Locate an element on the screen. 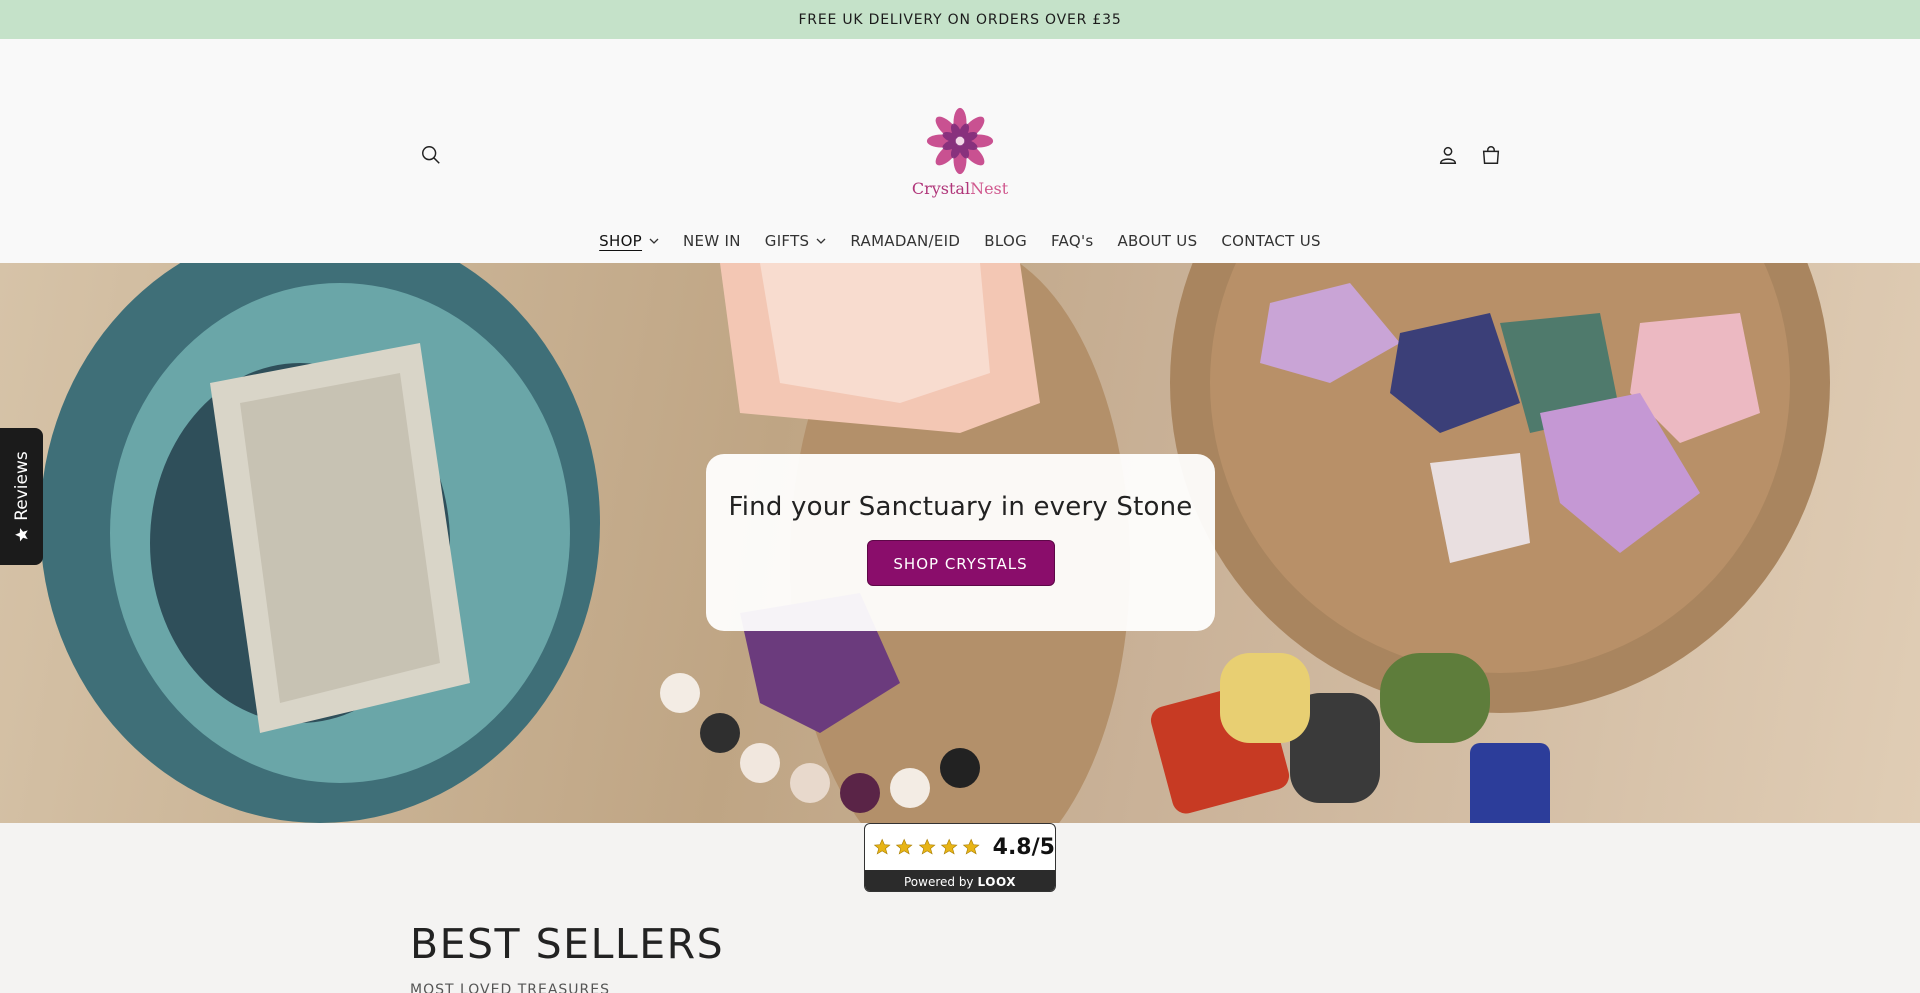 Image resolution: width=1920 pixels, height=993 pixels. nav-item-ramadan-eid: RAMADAN/EID is located at coordinates (905, 241).